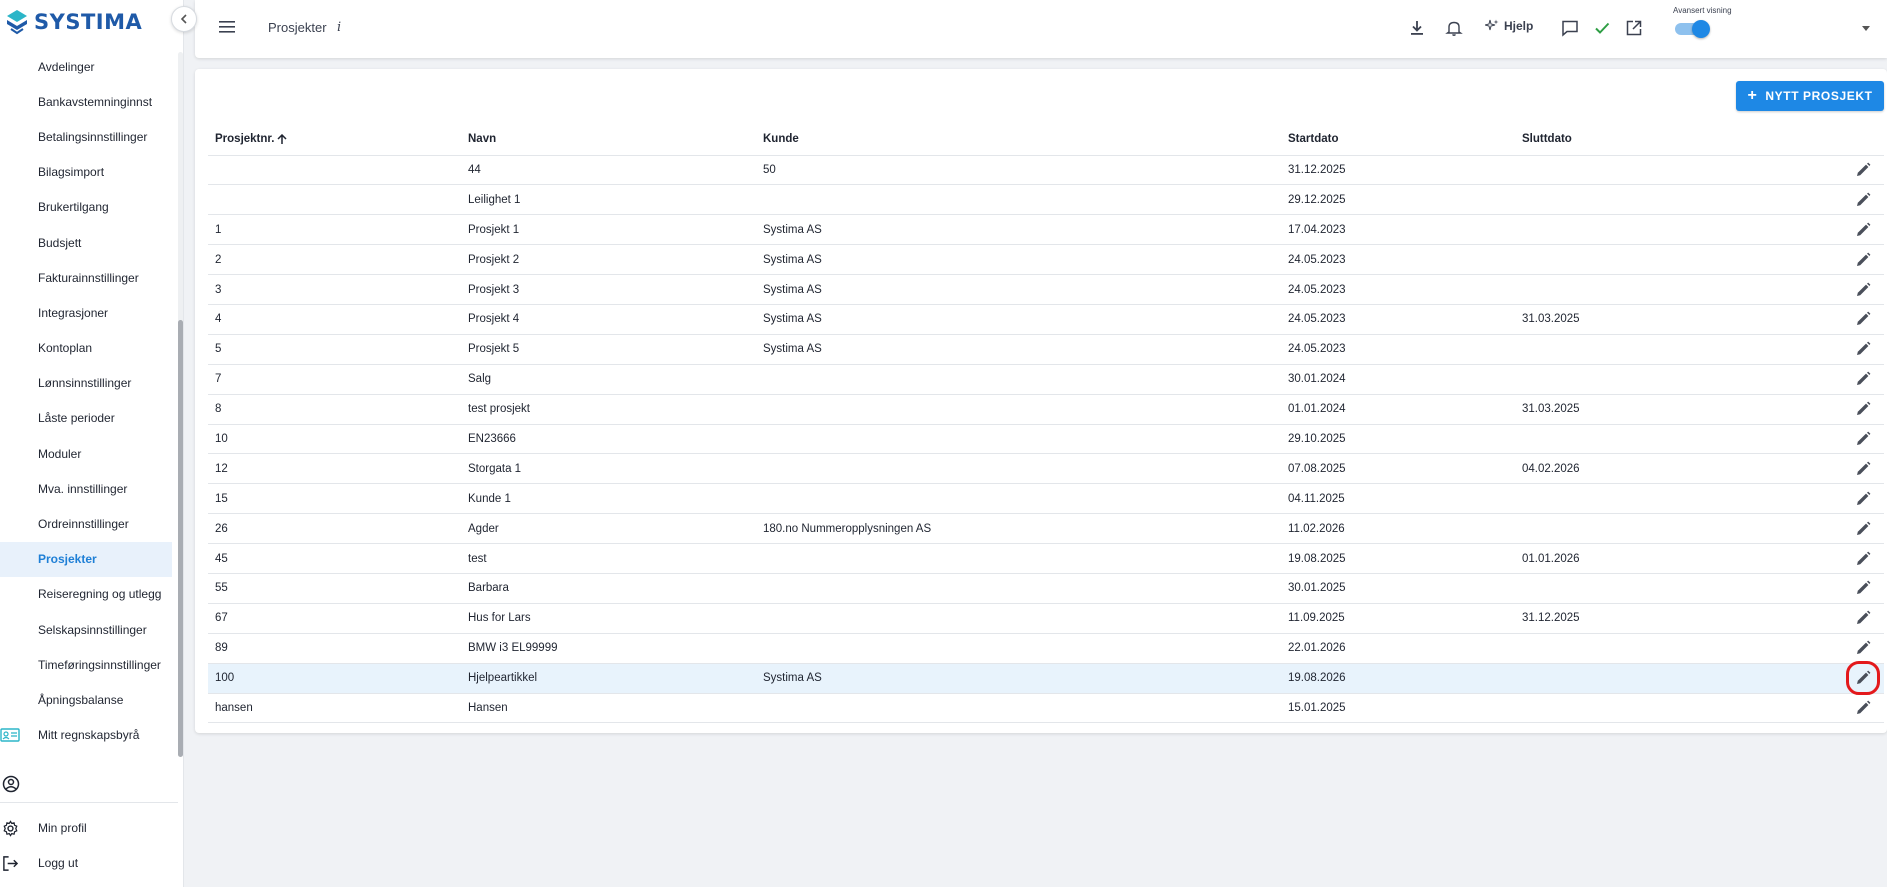  What do you see at coordinates (282, 138) in the screenshot?
I see `sort-ascending-icon` at bounding box center [282, 138].